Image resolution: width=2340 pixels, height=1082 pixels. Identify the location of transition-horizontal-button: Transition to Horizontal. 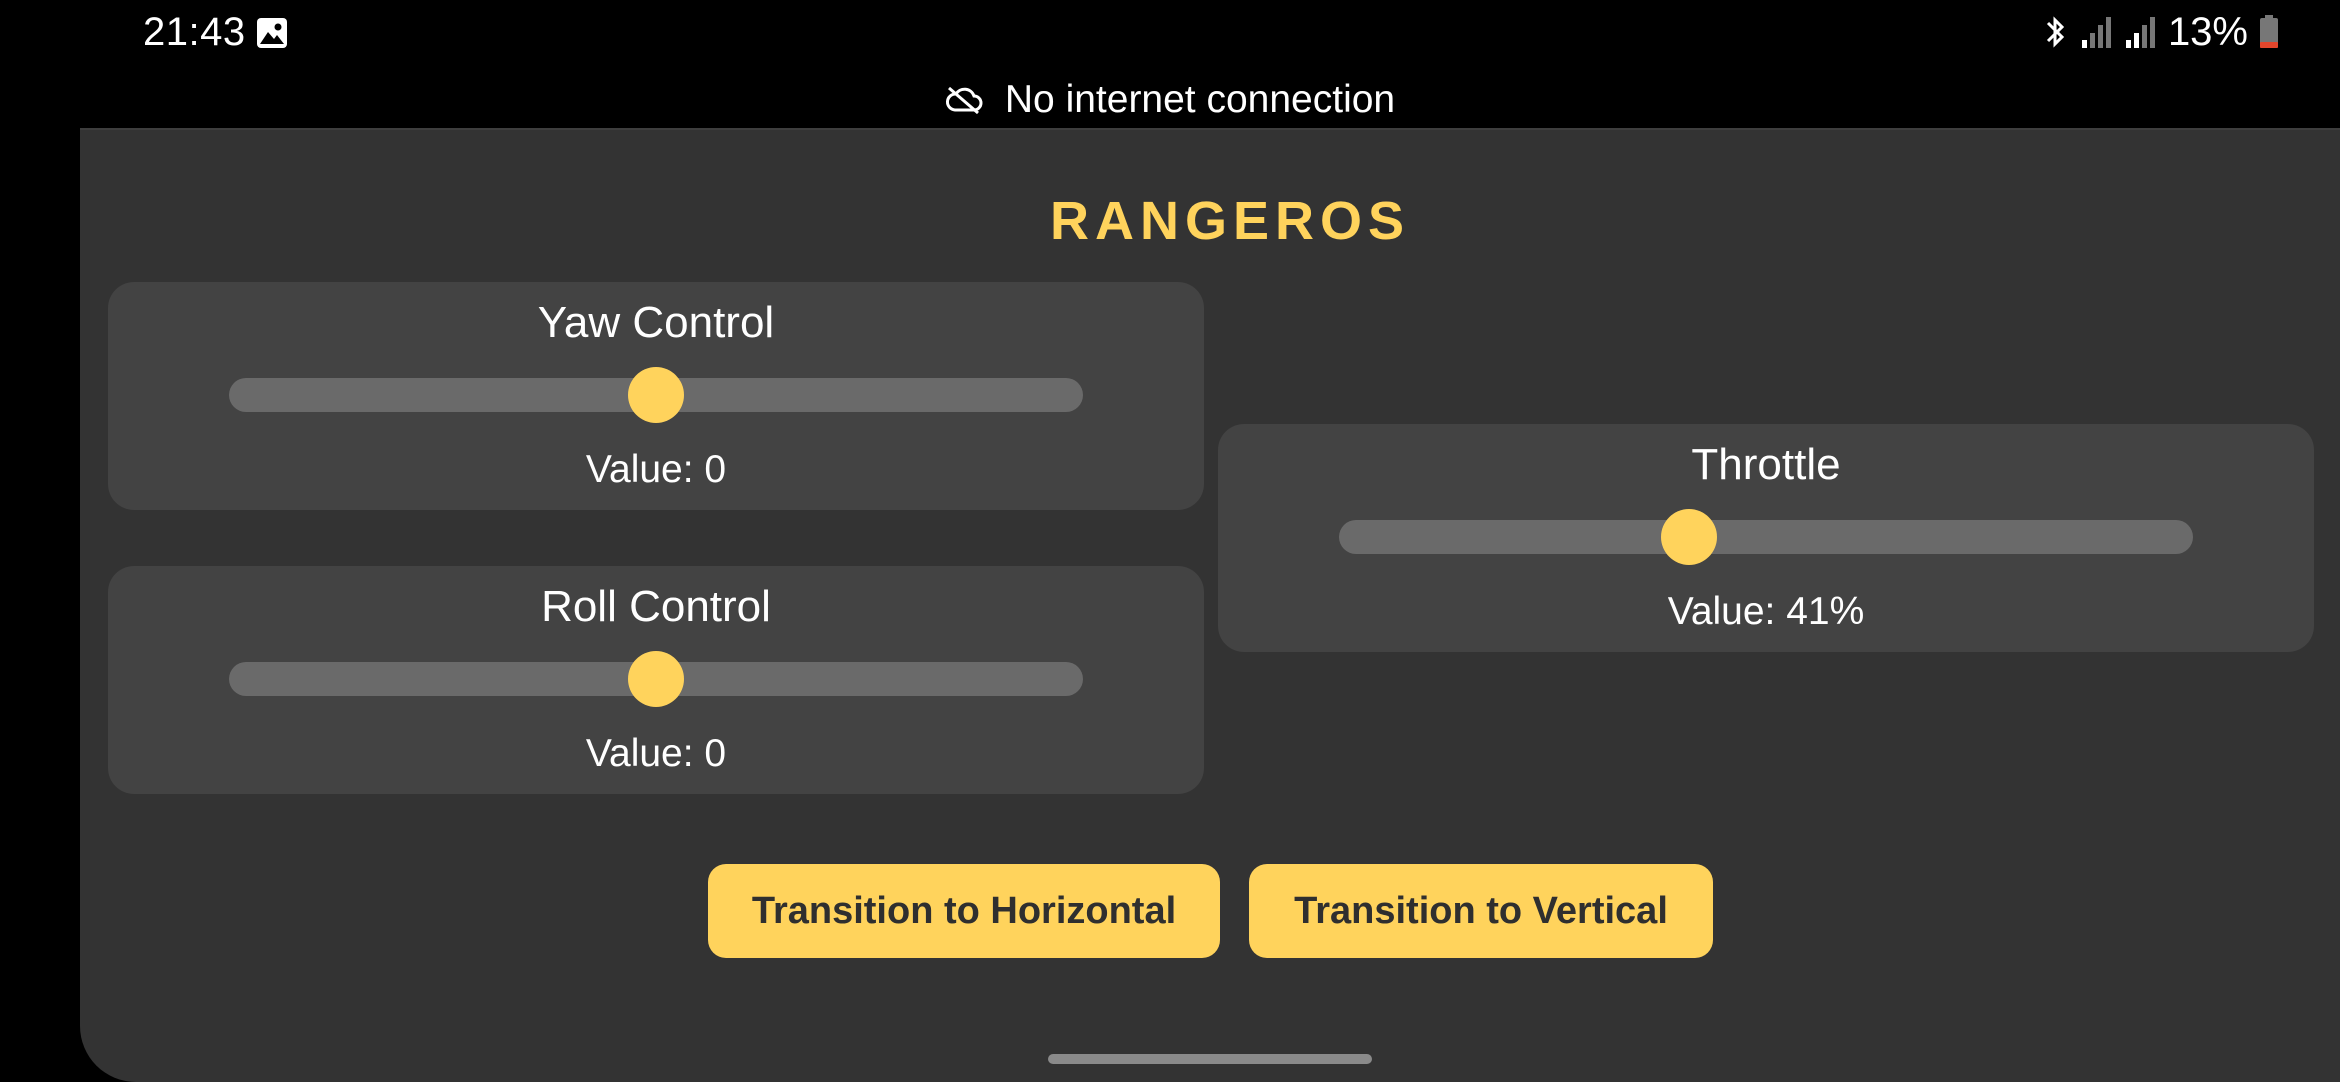
(964, 911).